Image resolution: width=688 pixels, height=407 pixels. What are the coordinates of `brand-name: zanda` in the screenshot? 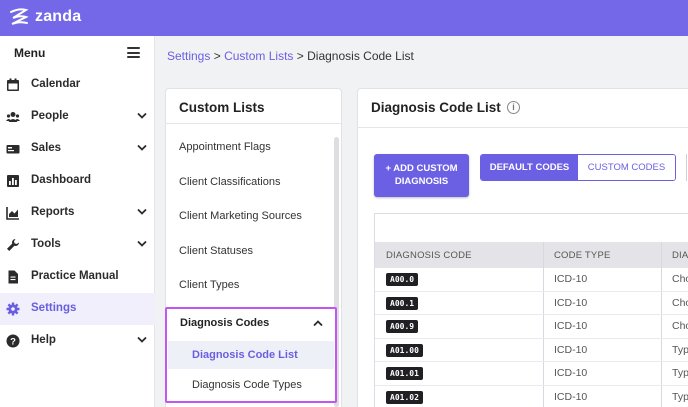 It's located at (58, 16).